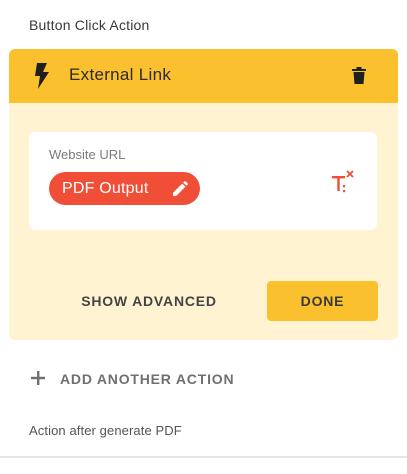 The image size is (407, 474). I want to click on action-type-title: External Link, so click(120, 74).